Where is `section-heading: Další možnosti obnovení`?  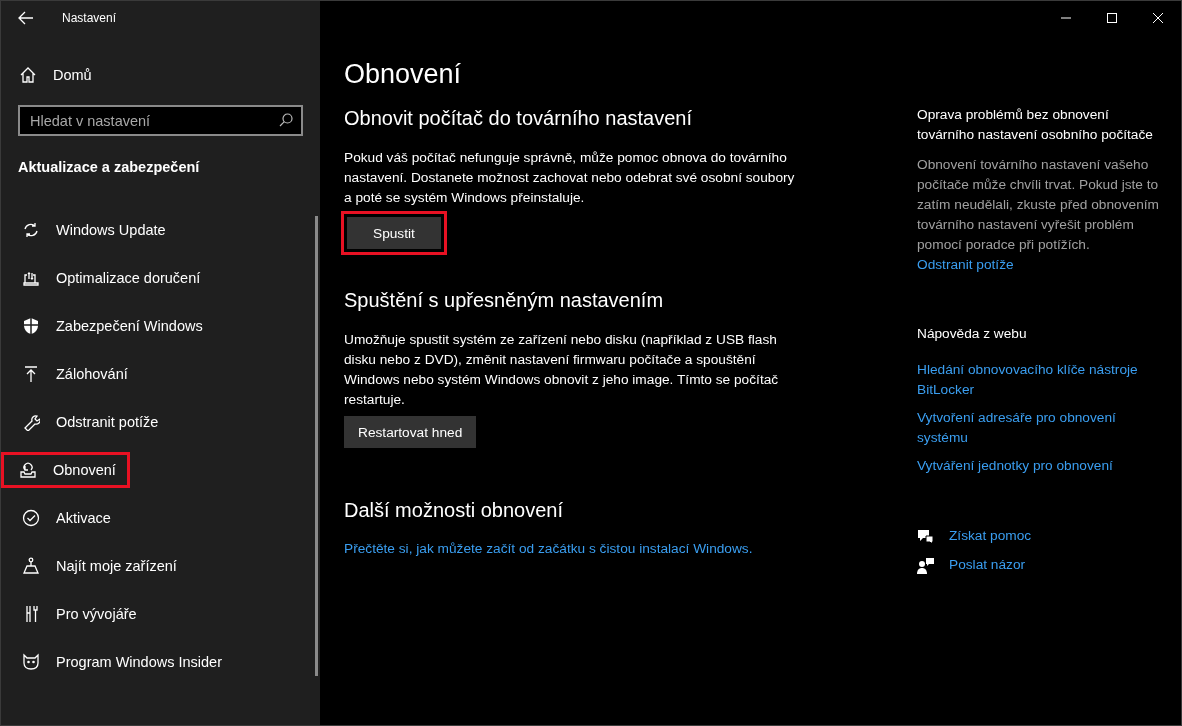 section-heading: Další možnosti obnovení is located at coordinates (454, 511).